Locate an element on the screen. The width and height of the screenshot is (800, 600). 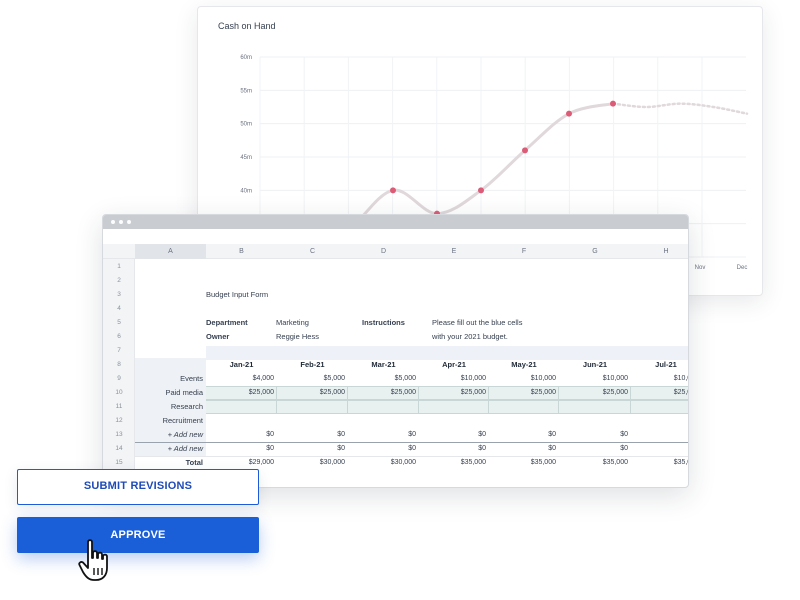
column-header: C is located at coordinates (312, 251).